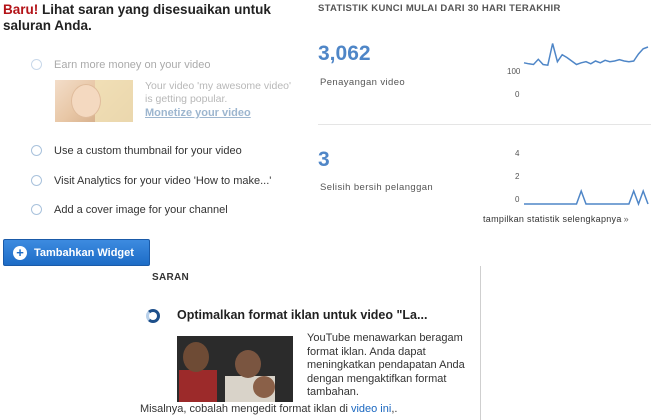 The height and width of the screenshot is (420, 656). Describe the element at coordinates (132, 65) in the screenshot. I see `suggestion-label: Earn more money on your video` at that location.